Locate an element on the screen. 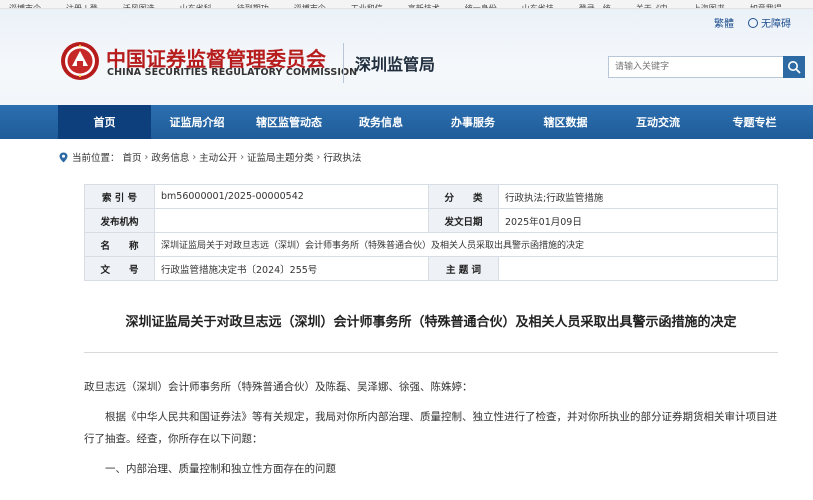 Image resolution: width=813 pixels, height=500 pixels. nav-item: 证监局介绍 is located at coordinates (197, 122).